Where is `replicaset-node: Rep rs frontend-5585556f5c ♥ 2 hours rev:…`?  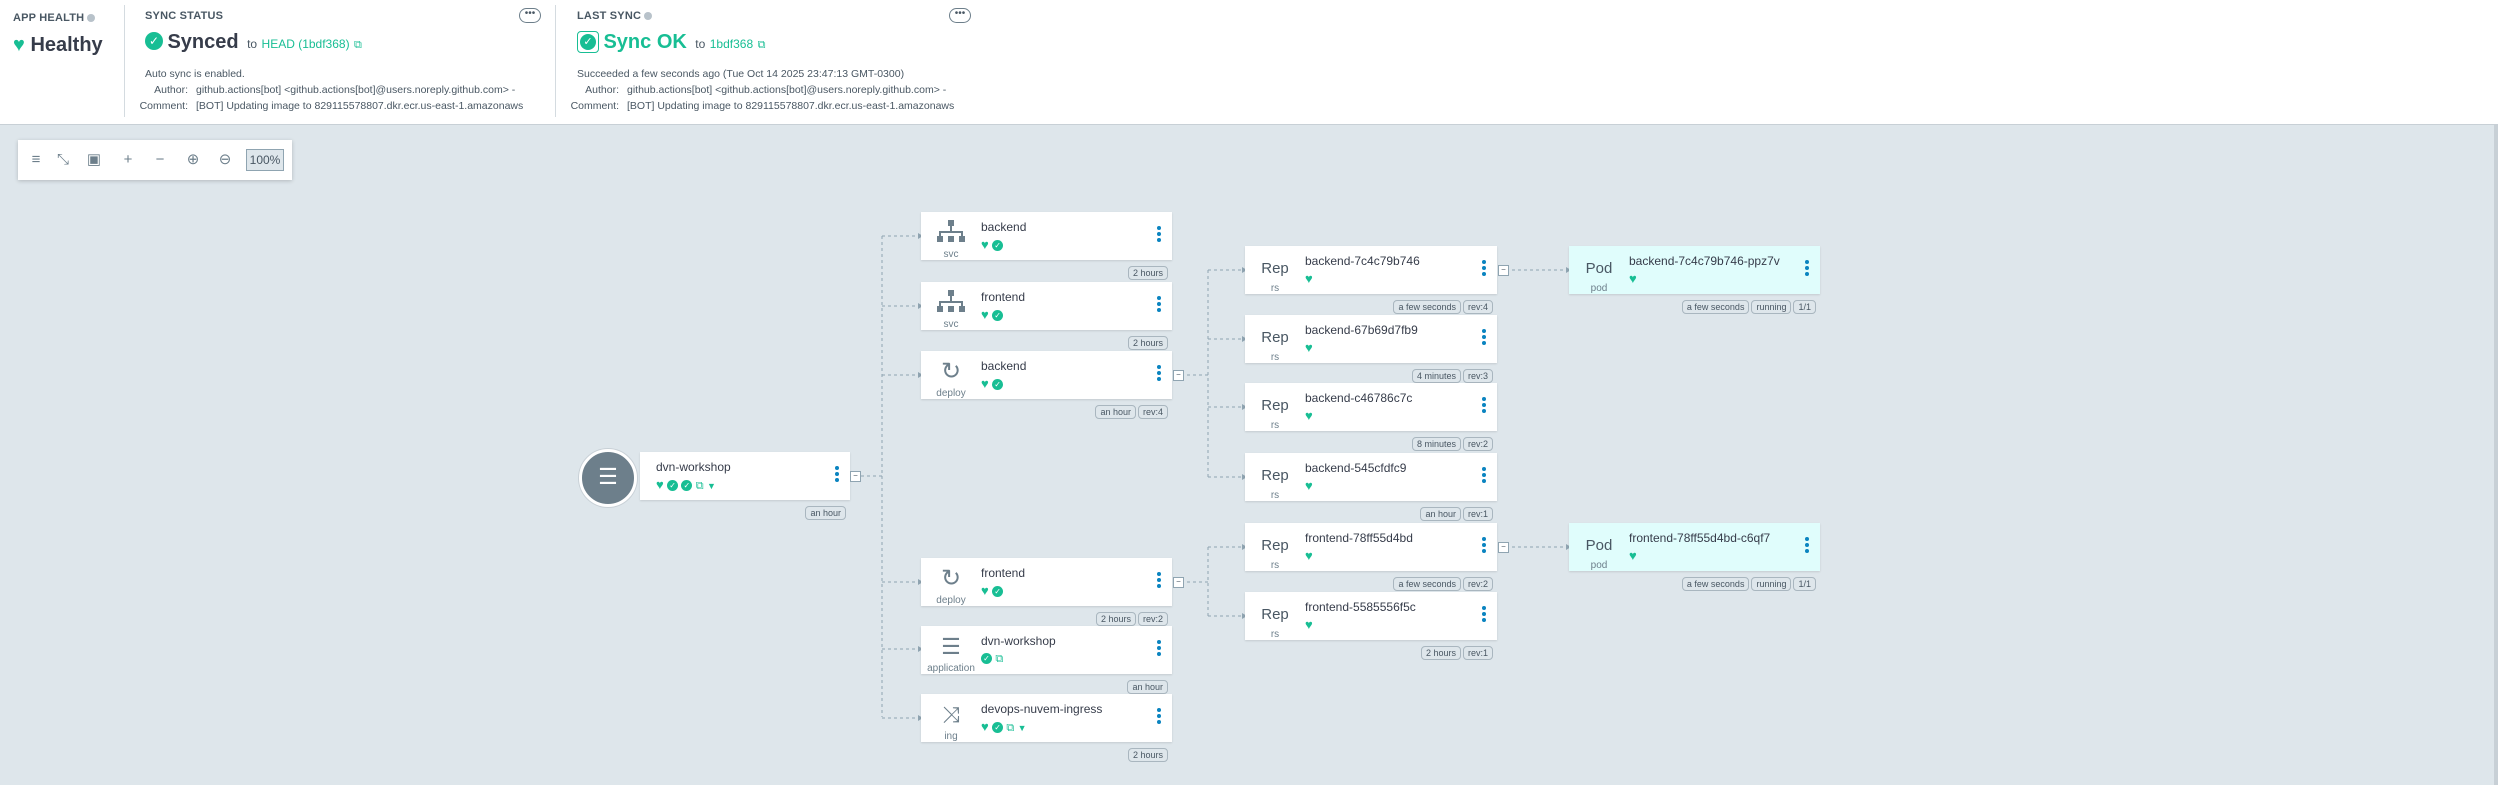 replicaset-node: Rep rs frontend-5585556f5c ♥ 2 hours rev:… is located at coordinates (1371, 626).